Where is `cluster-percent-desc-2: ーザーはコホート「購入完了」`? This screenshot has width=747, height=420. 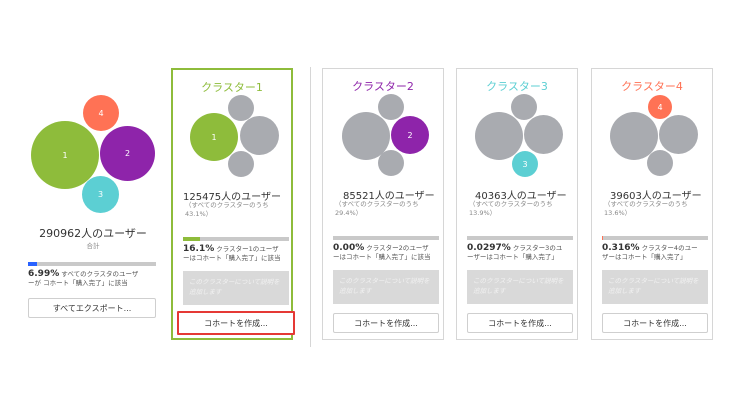 cluster-percent-desc-2: ーザーはコホート「購入完了」 is located at coordinates (512, 257).